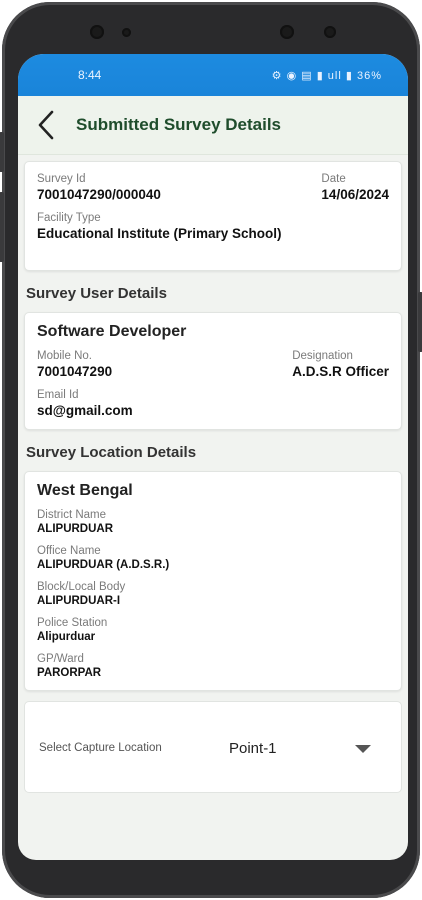 The image size is (422, 900). I want to click on app-bar: Submitted Survey Details, so click(213, 125).